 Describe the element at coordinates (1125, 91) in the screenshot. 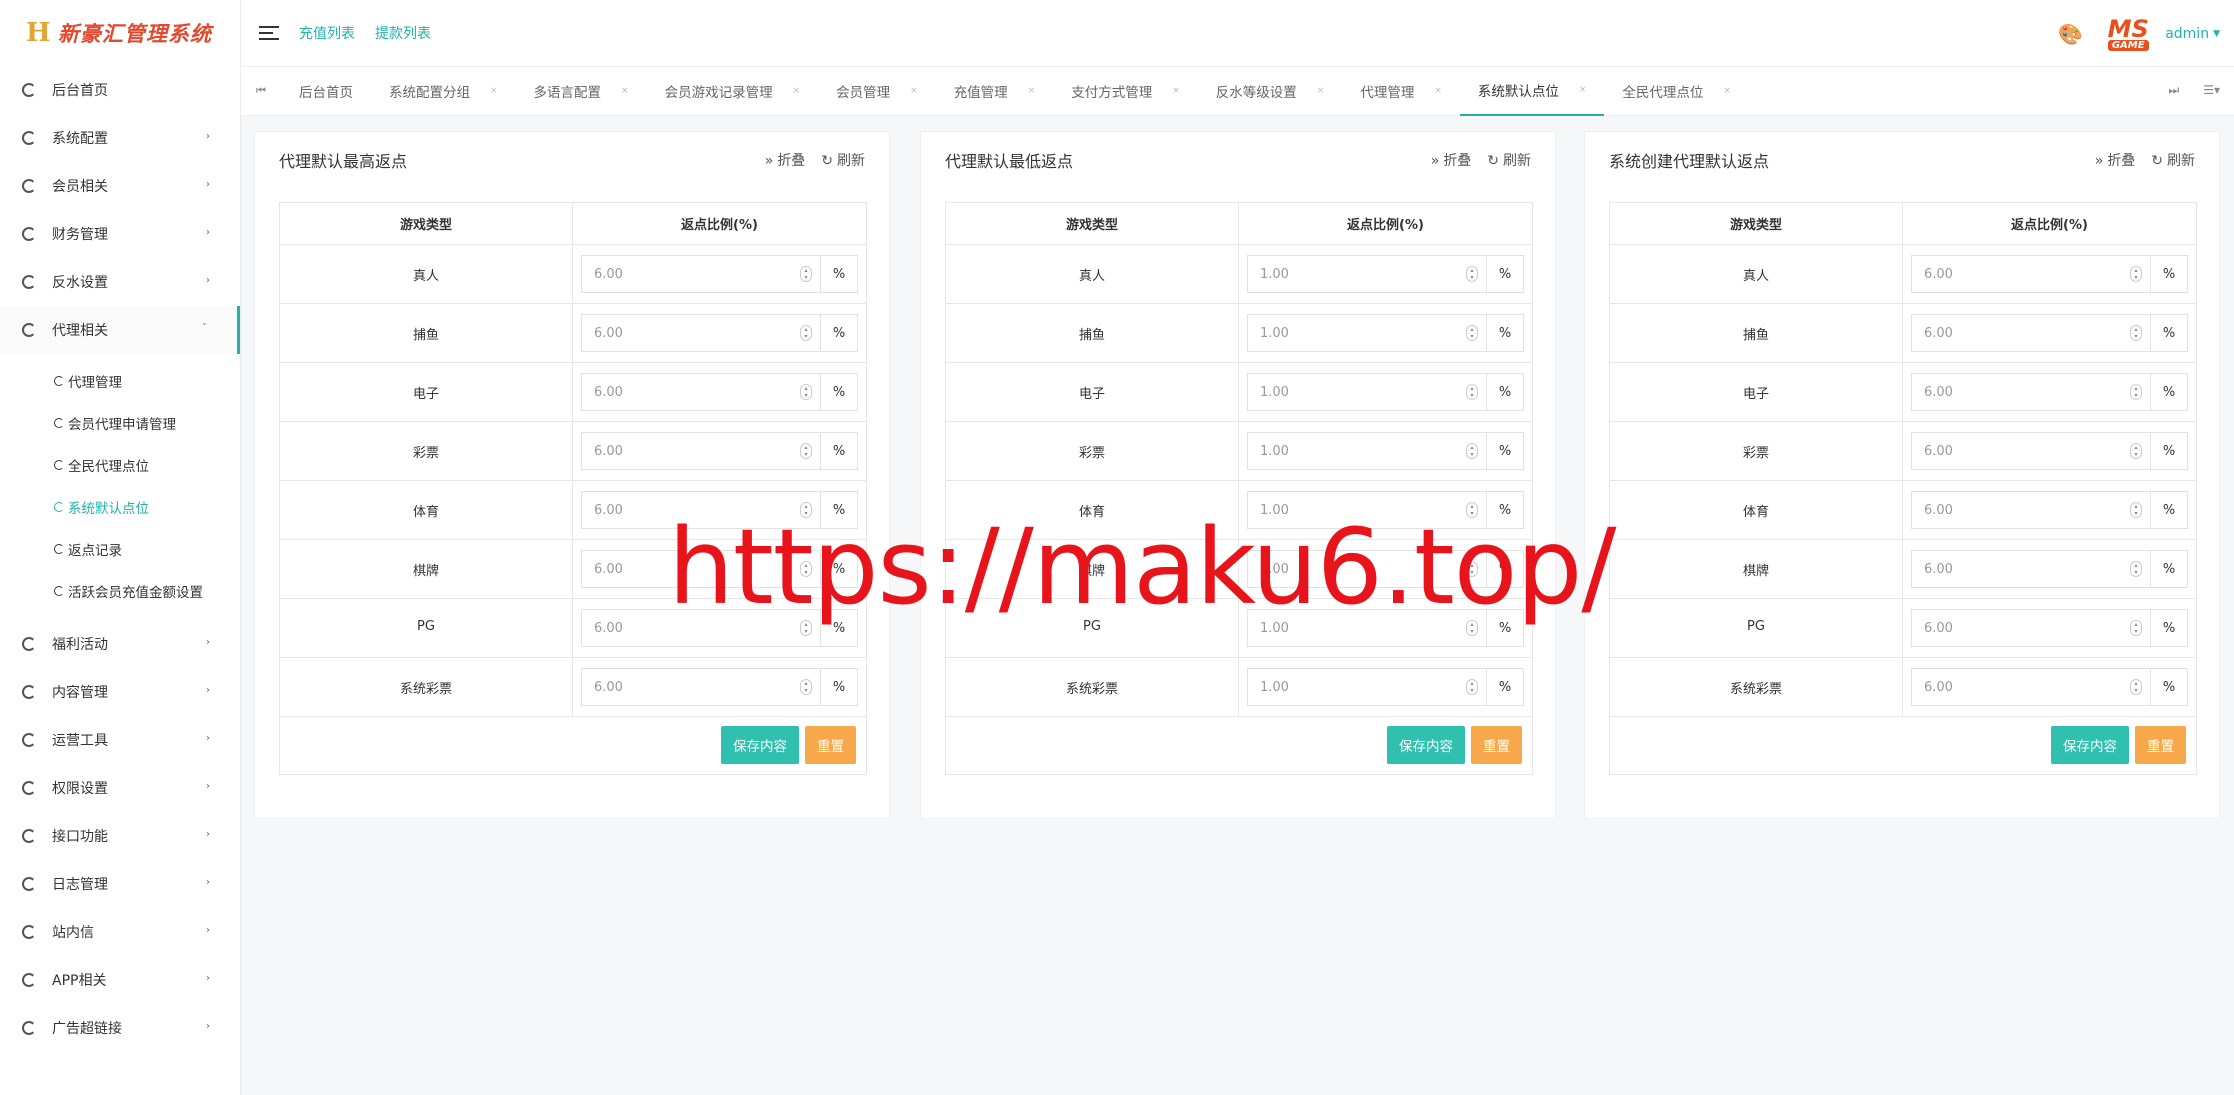

I see `tab-6: 支付方式管理 ×` at that location.